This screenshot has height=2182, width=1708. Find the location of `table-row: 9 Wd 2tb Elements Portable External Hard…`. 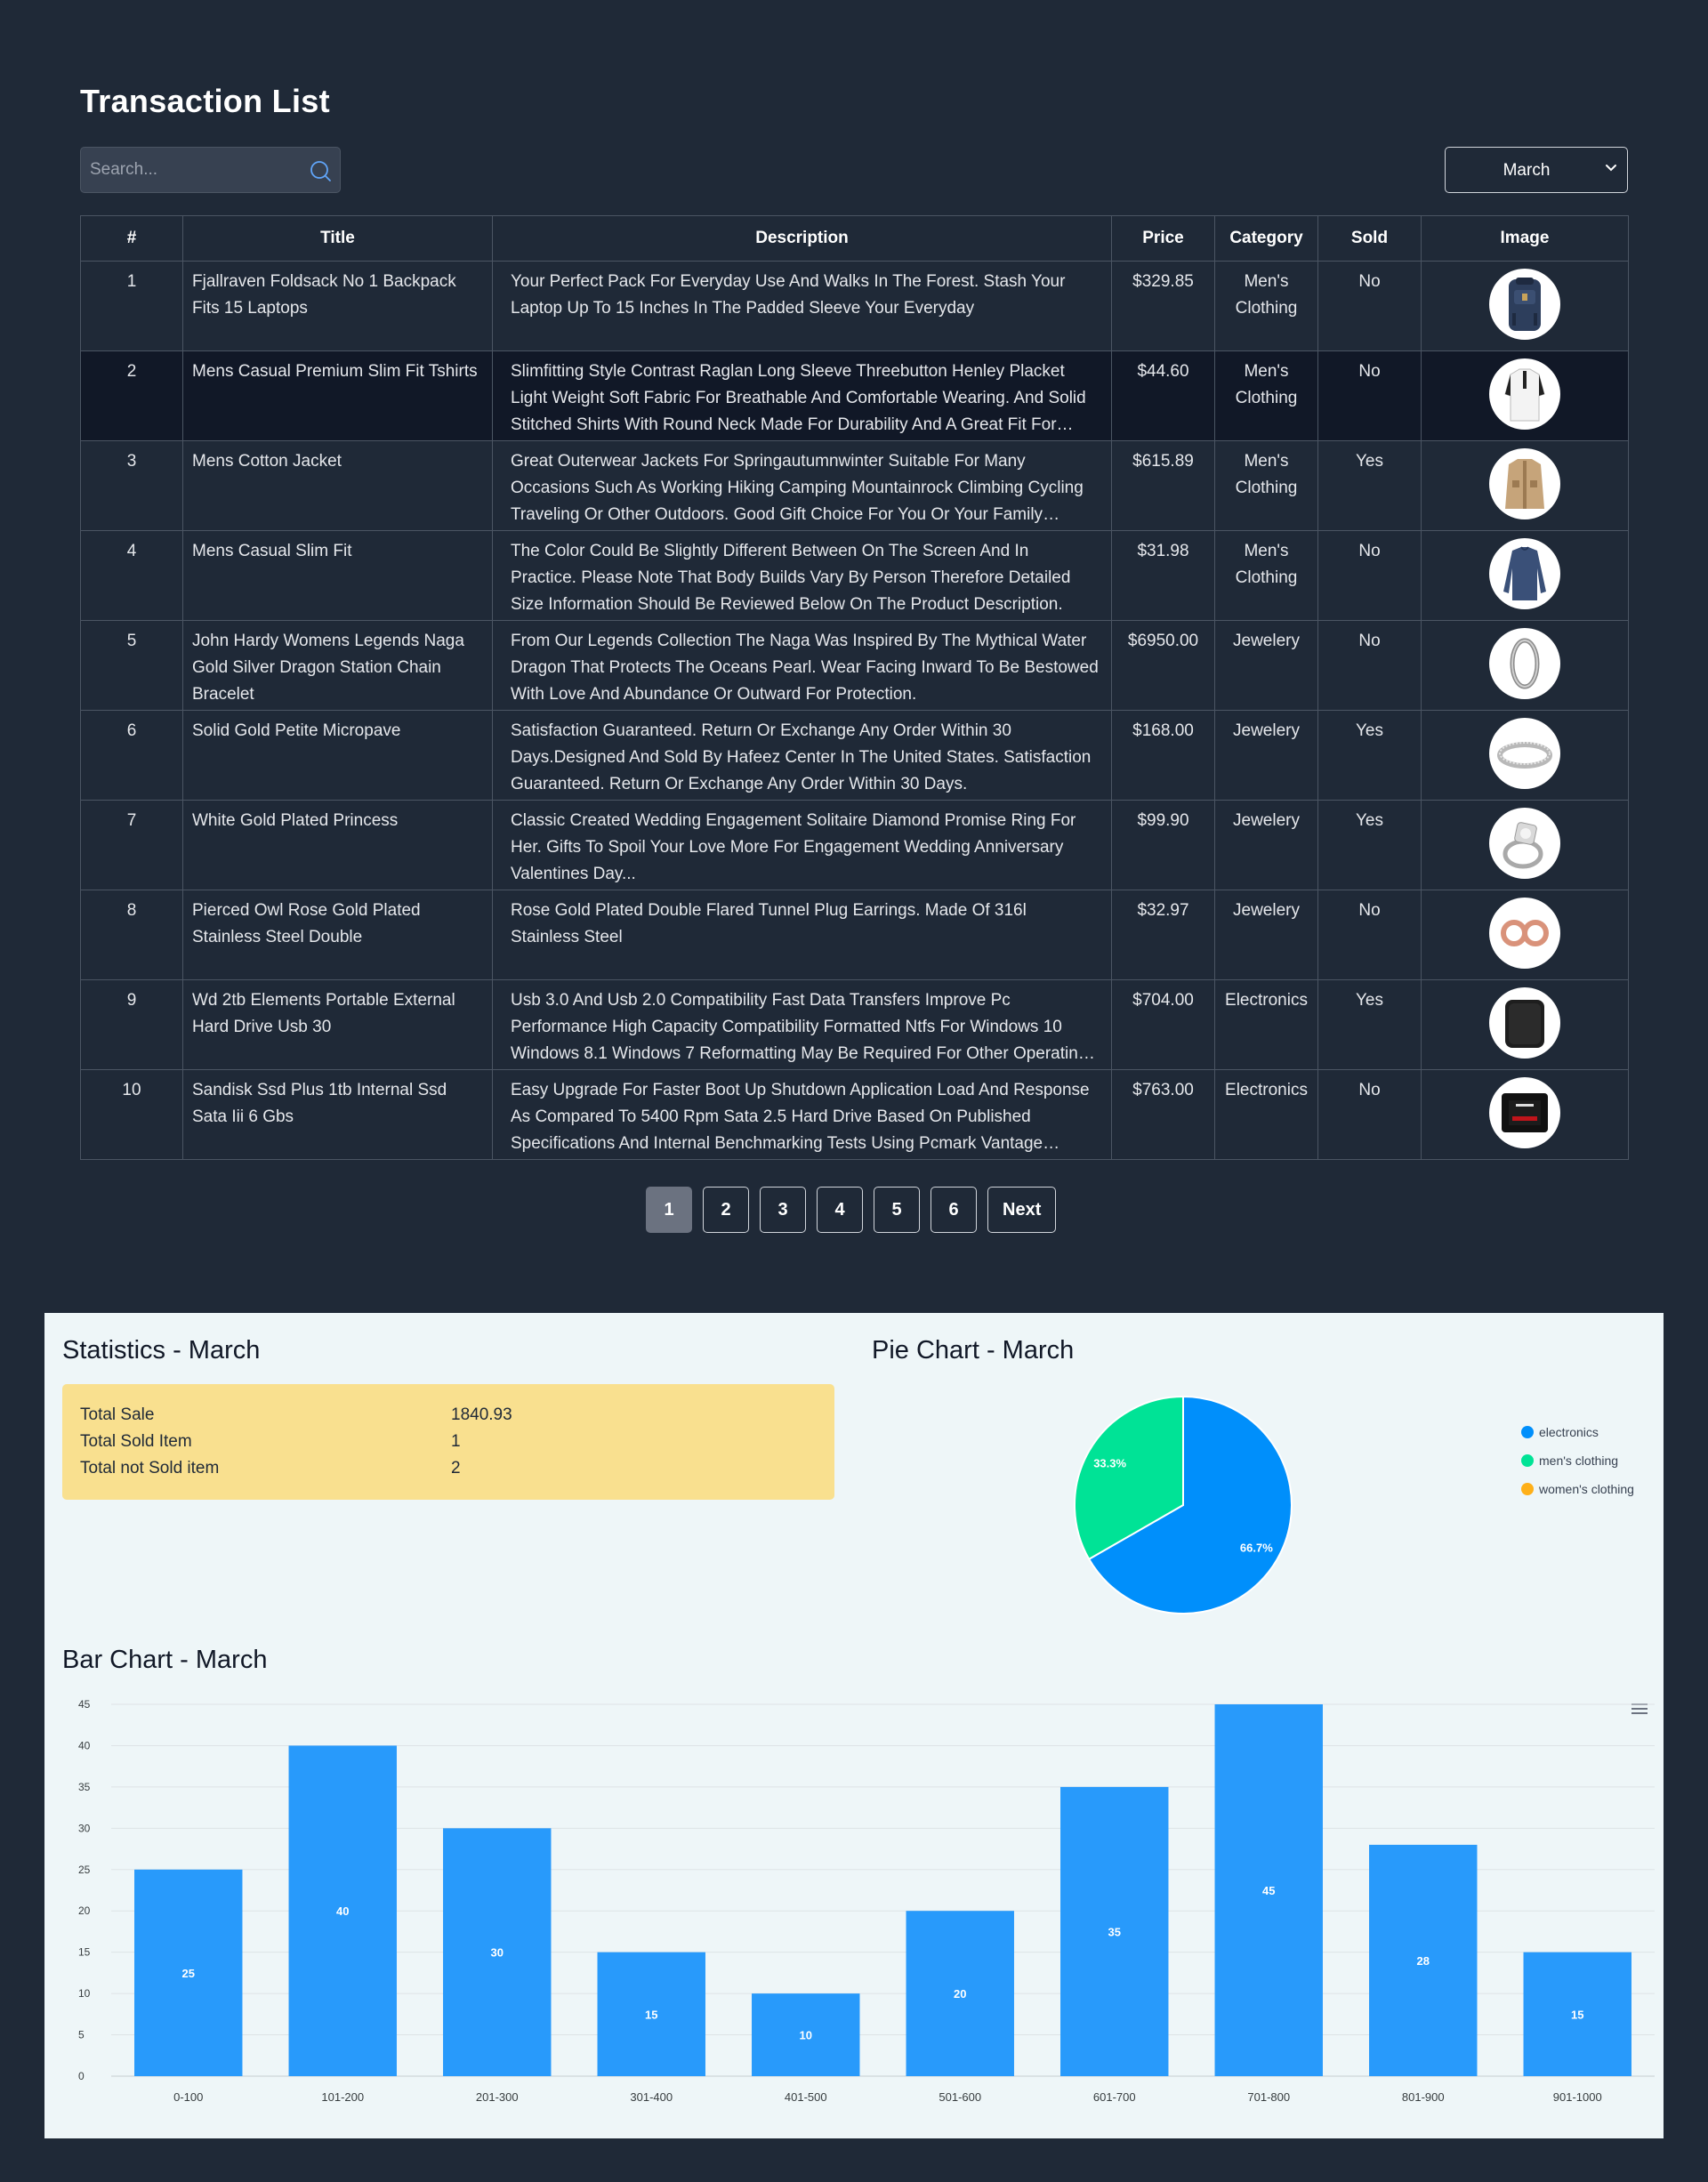

table-row: 9 Wd 2tb Elements Portable External Hard… is located at coordinates (854, 1024).